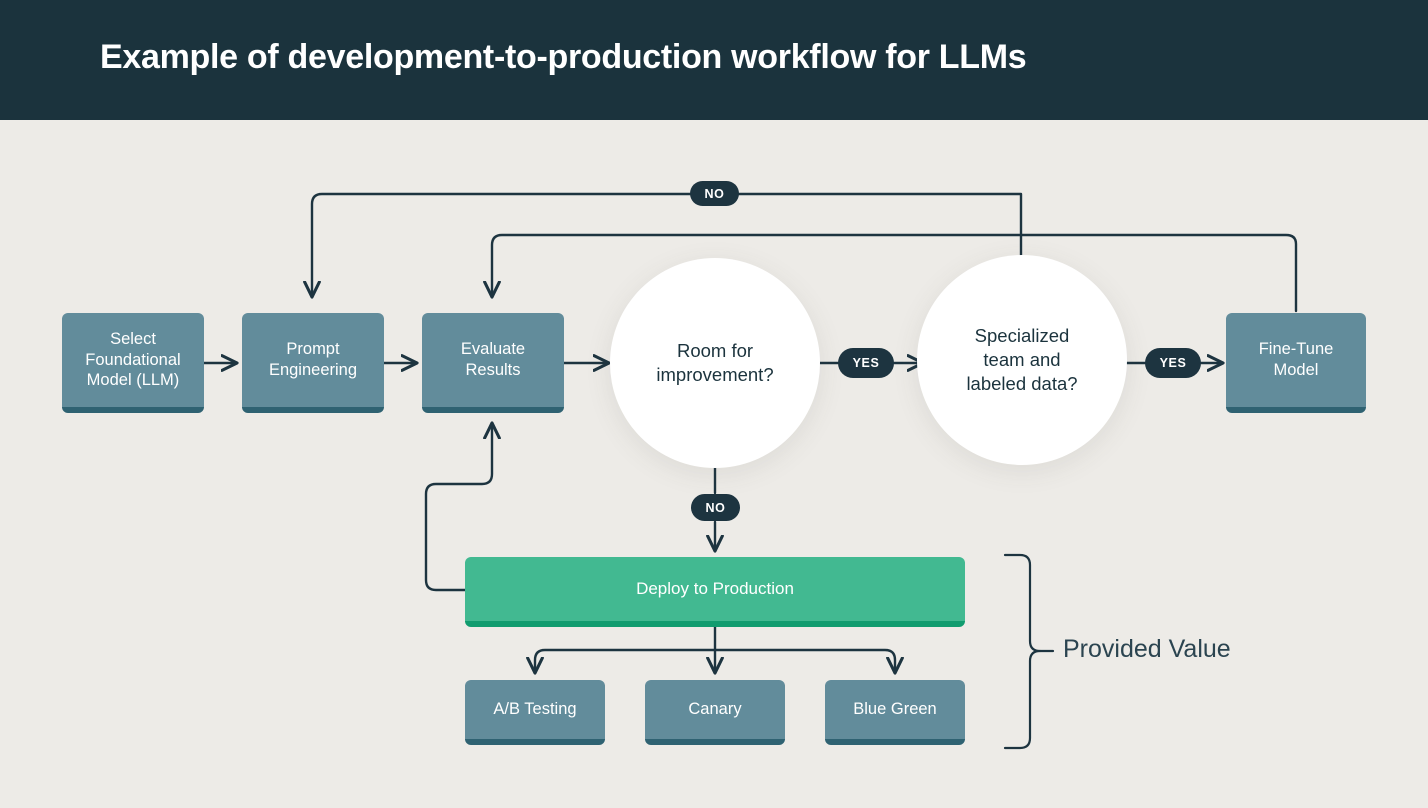  I want to click on node-ab-testing: A/B Testing, so click(535, 712).